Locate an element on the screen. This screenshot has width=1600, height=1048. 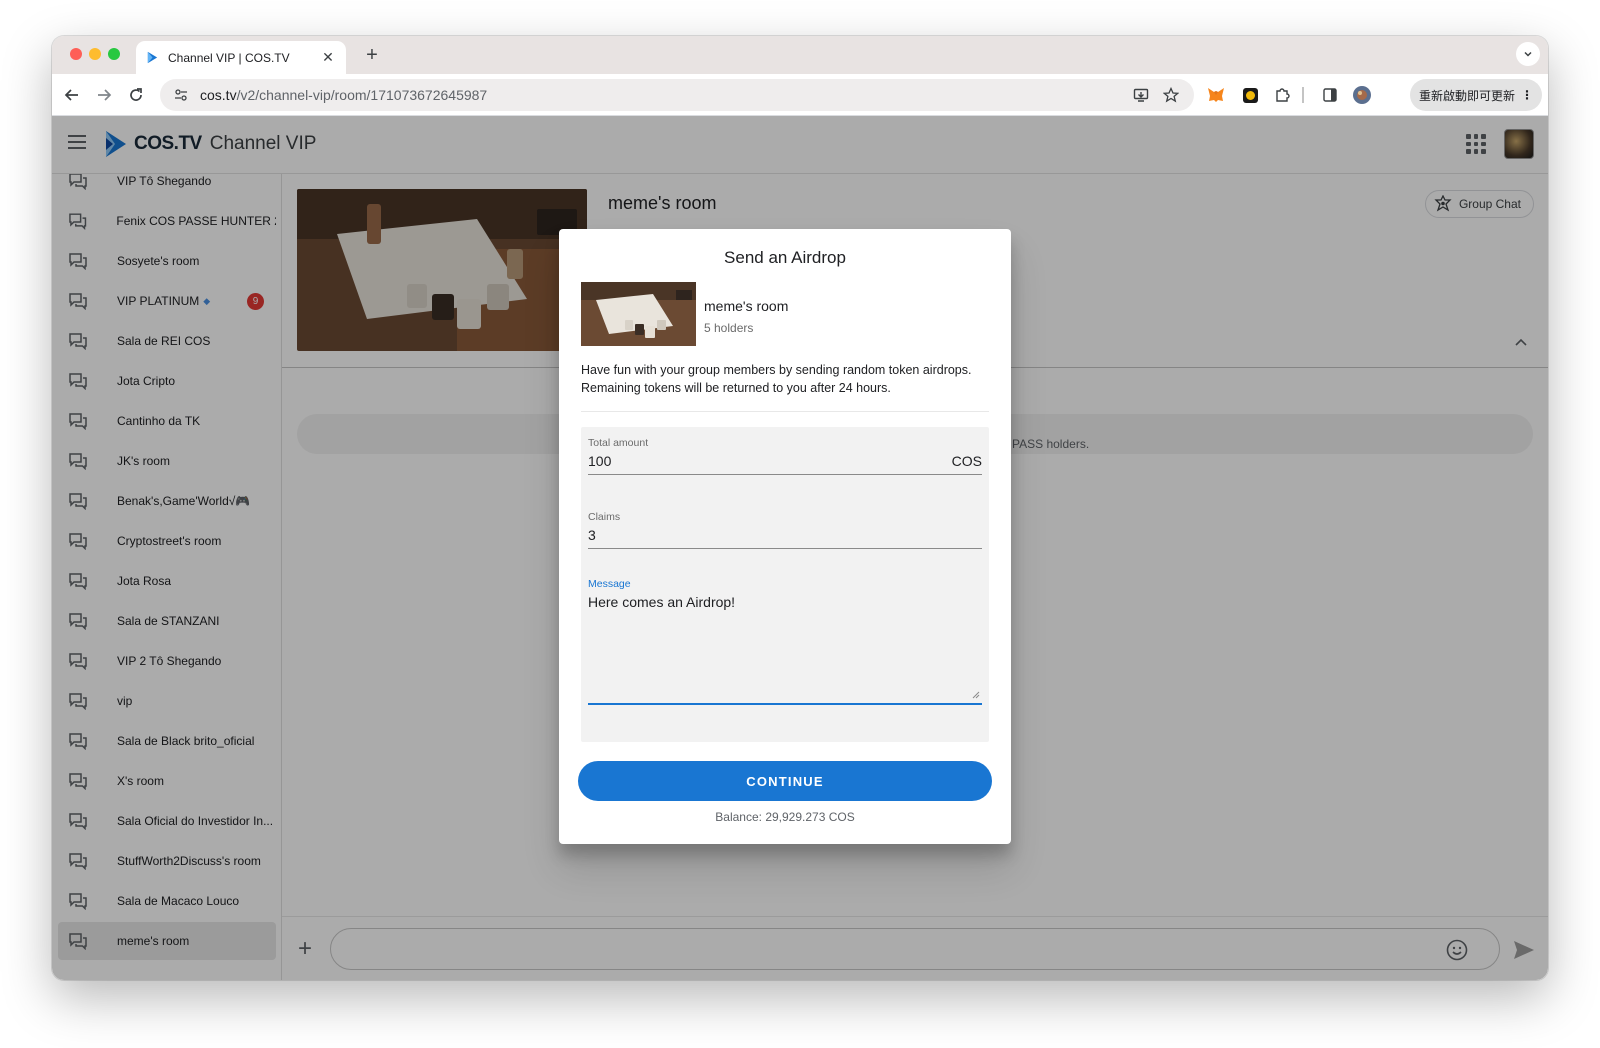
profile-icon is located at coordinates (1362, 95).